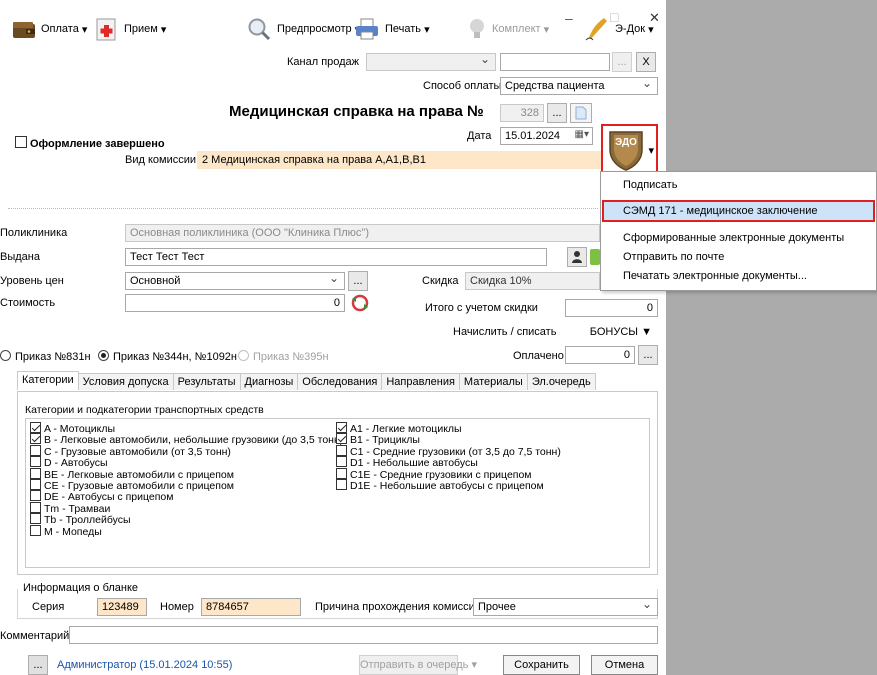 This screenshot has height=675, width=877. Describe the element at coordinates (582, 134) in the screenshot. I see `calendar-icon: ▦▾` at that location.